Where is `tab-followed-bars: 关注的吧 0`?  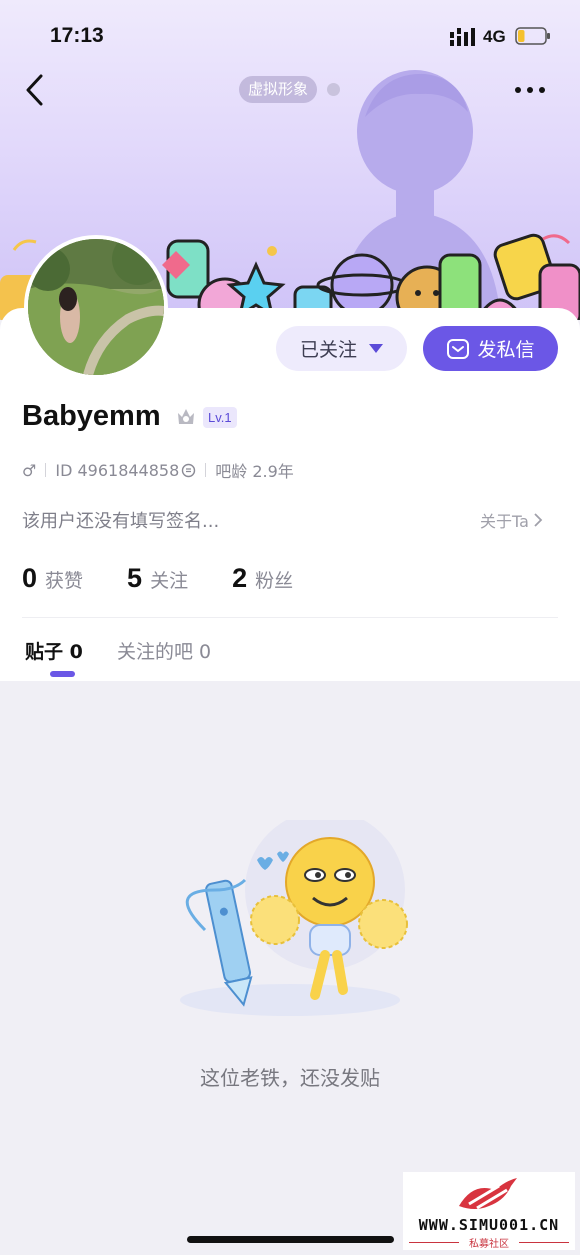
tab-followed-bars: 关注的吧 0 is located at coordinates (164, 650).